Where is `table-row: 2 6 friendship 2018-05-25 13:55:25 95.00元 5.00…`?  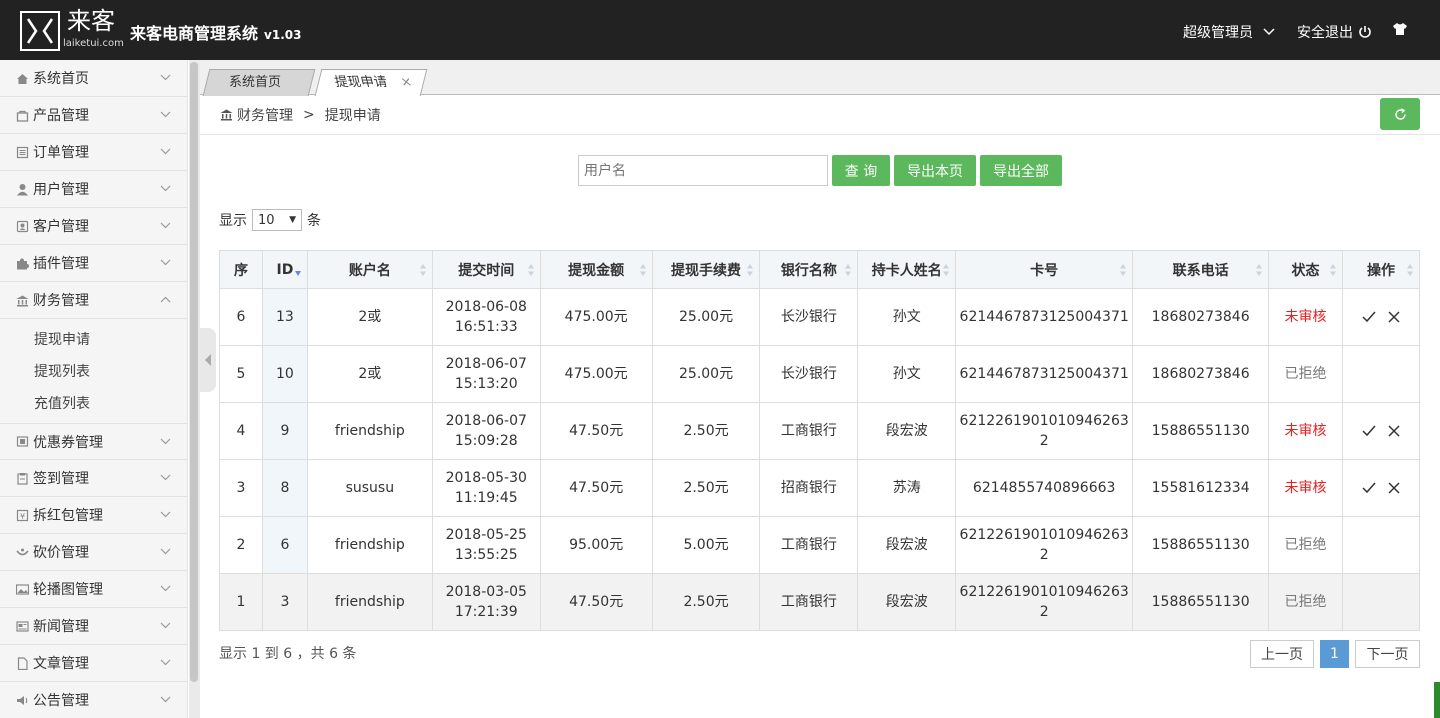
table-row: 2 6 friendship 2018-05-25 13:55:25 95.00元 5.00… is located at coordinates (820, 545).